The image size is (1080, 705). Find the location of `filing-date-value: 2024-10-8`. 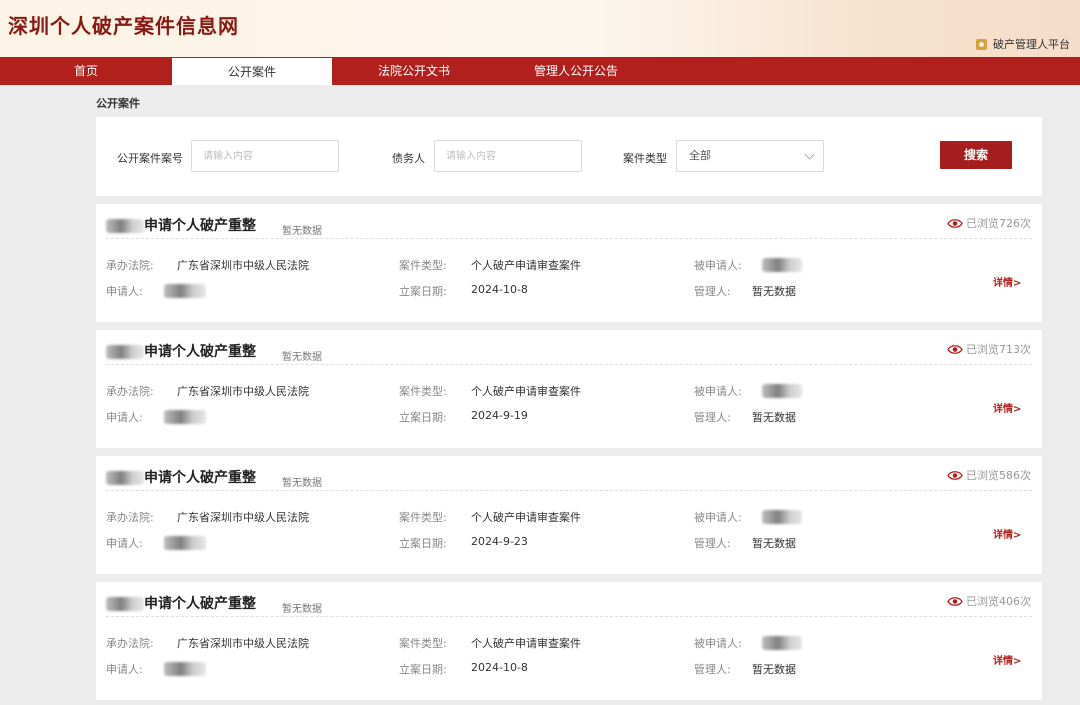

filing-date-value: 2024-10-8 is located at coordinates (499, 289).